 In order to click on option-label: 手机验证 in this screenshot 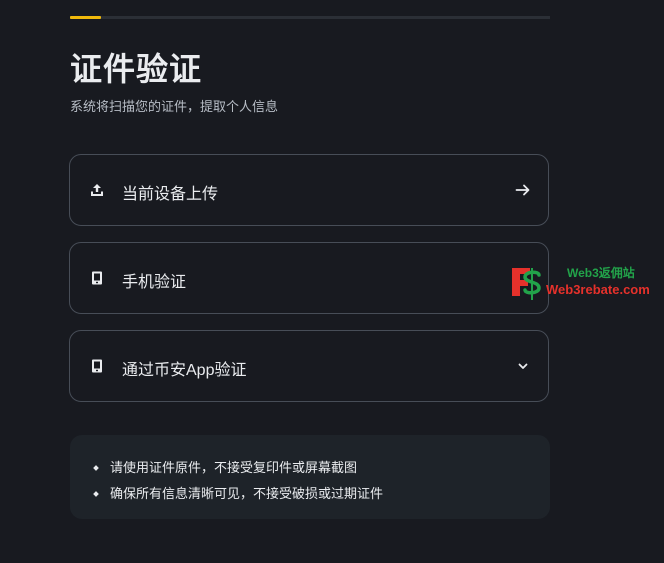, I will do `click(154, 282)`.